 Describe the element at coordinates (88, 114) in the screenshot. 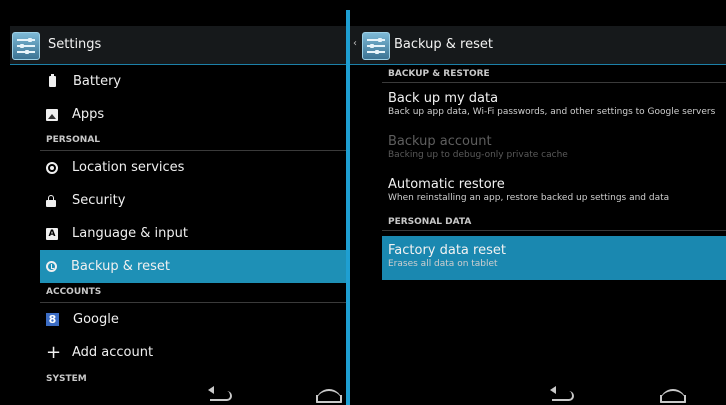

I see `item-label: Apps` at that location.